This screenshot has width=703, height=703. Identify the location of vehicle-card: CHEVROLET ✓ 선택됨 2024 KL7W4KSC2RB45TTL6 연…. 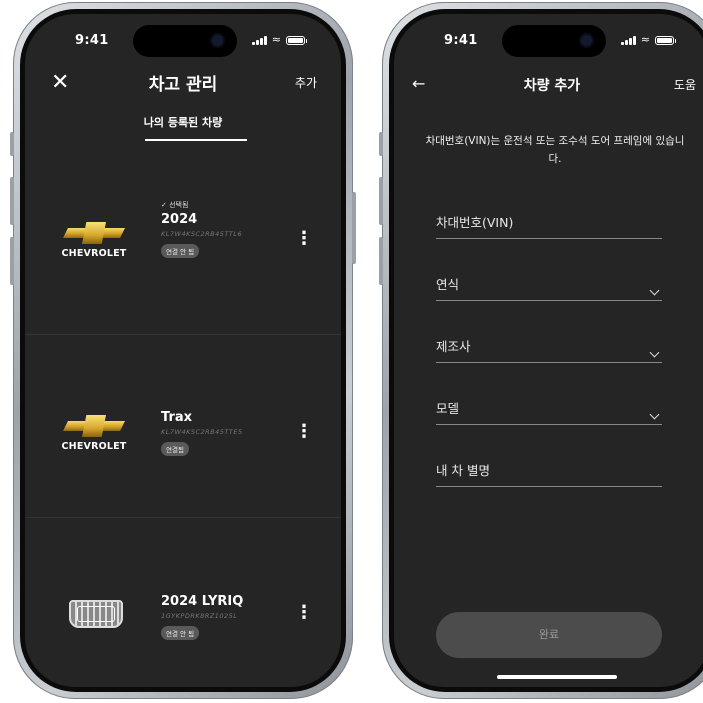
(183, 243).